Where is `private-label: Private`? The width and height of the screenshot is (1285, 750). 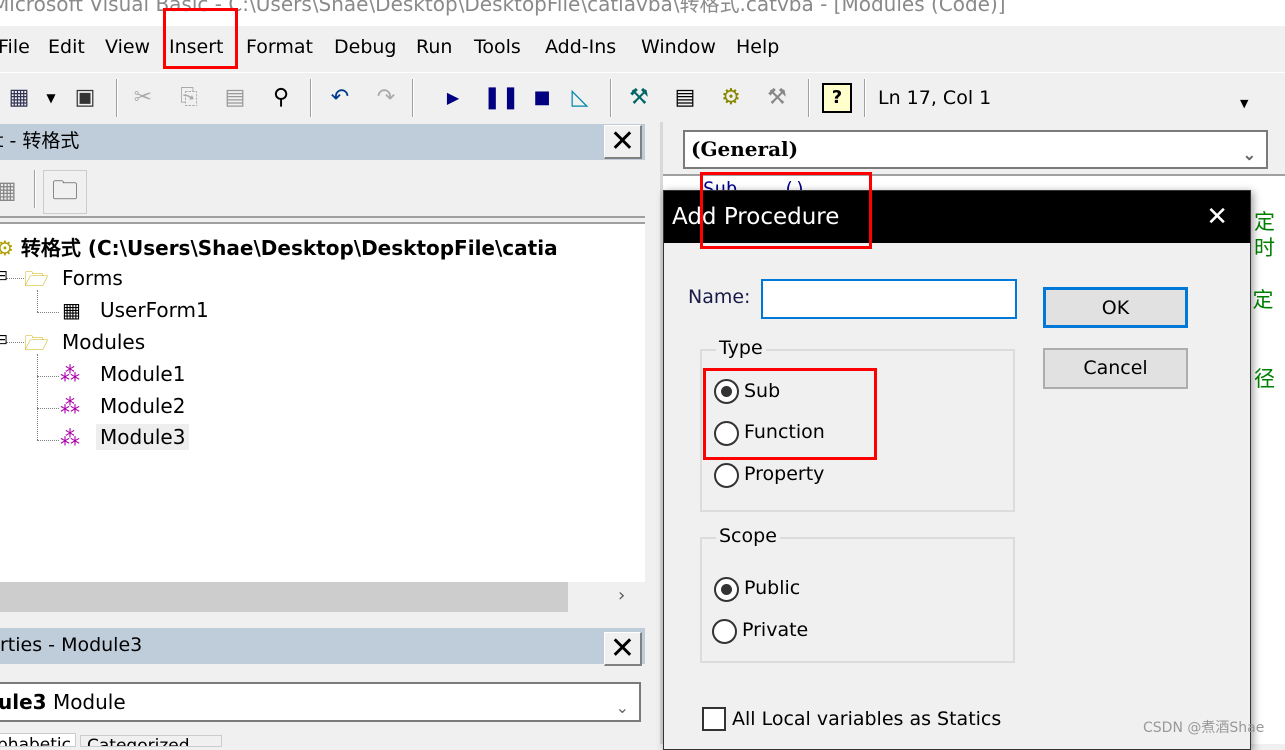 private-label: Private is located at coordinates (775, 630).